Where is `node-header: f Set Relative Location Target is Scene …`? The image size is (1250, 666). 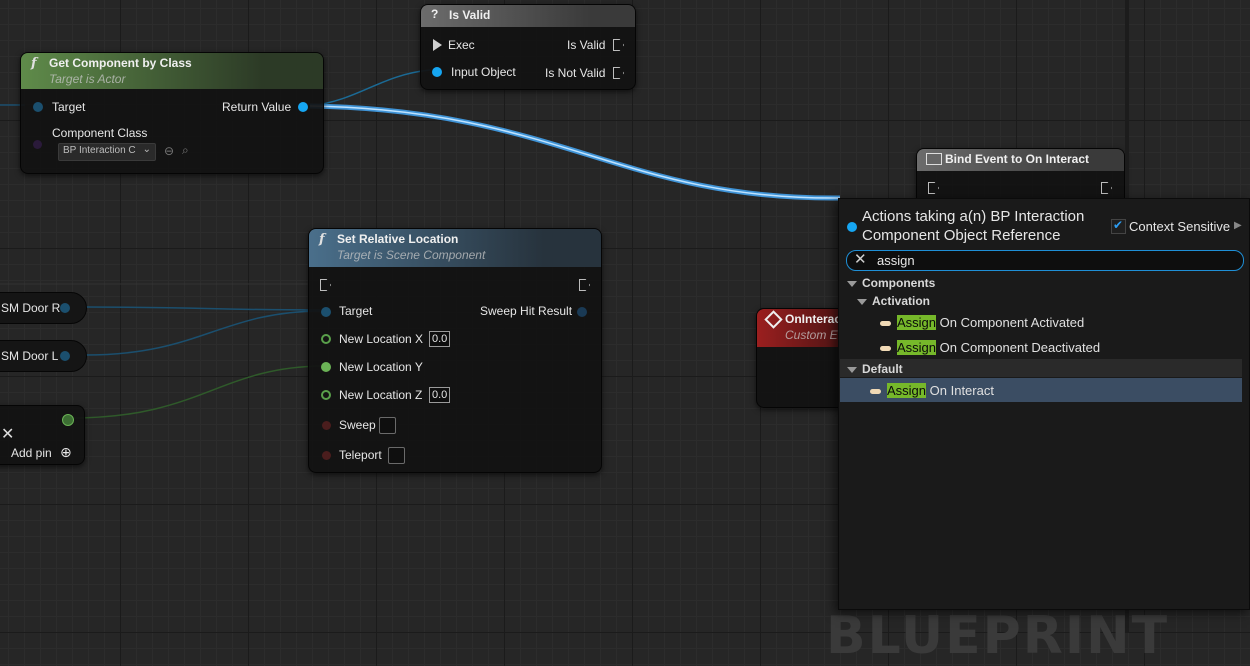 node-header: f Set Relative Location Target is Scene … is located at coordinates (455, 248).